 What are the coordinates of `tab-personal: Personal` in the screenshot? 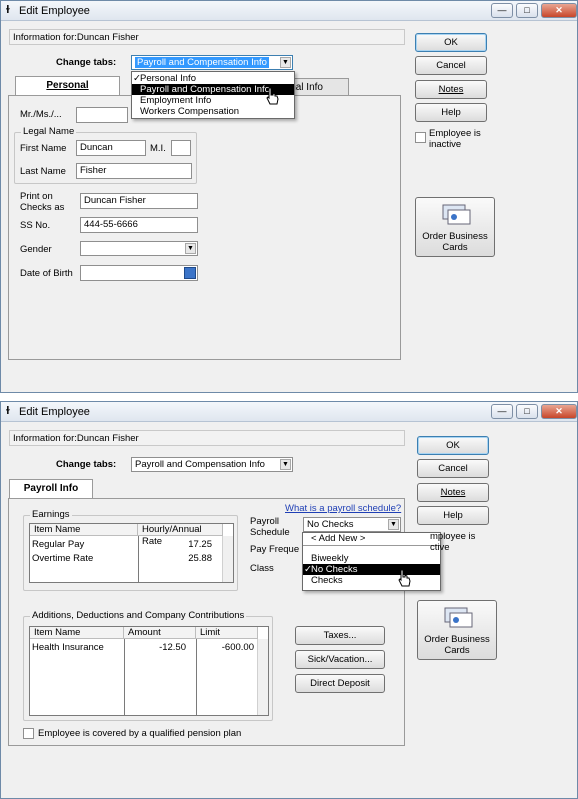 It's located at (67, 86).